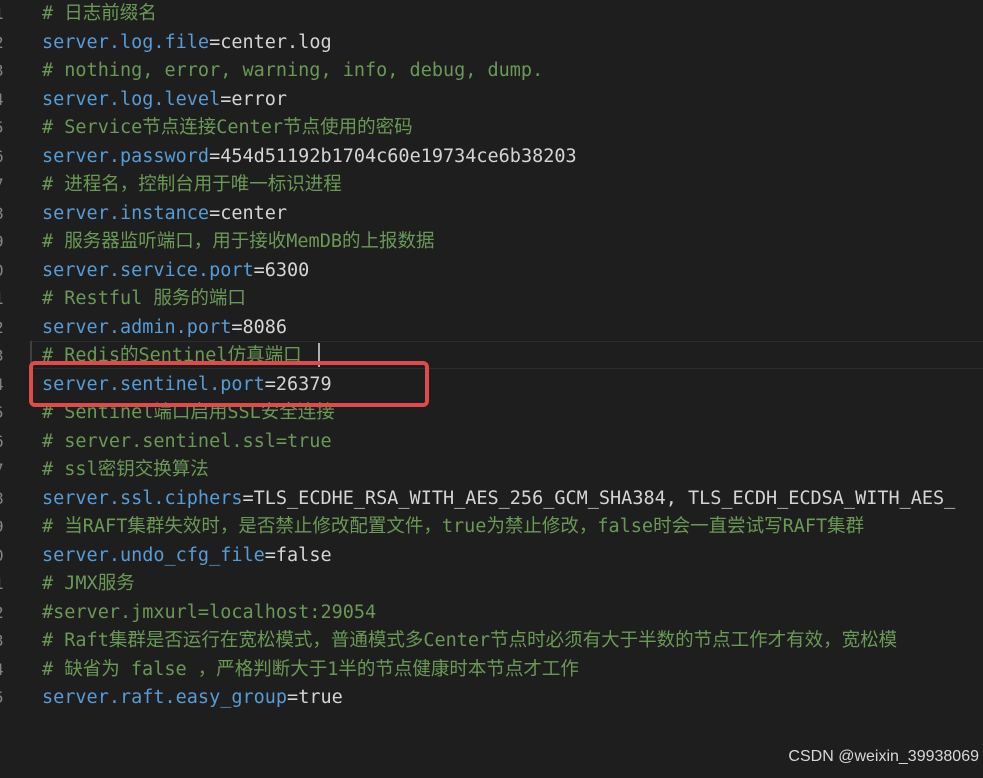  What do you see at coordinates (276, 42) in the screenshot?
I see `config-value: center.log` at bounding box center [276, 42].